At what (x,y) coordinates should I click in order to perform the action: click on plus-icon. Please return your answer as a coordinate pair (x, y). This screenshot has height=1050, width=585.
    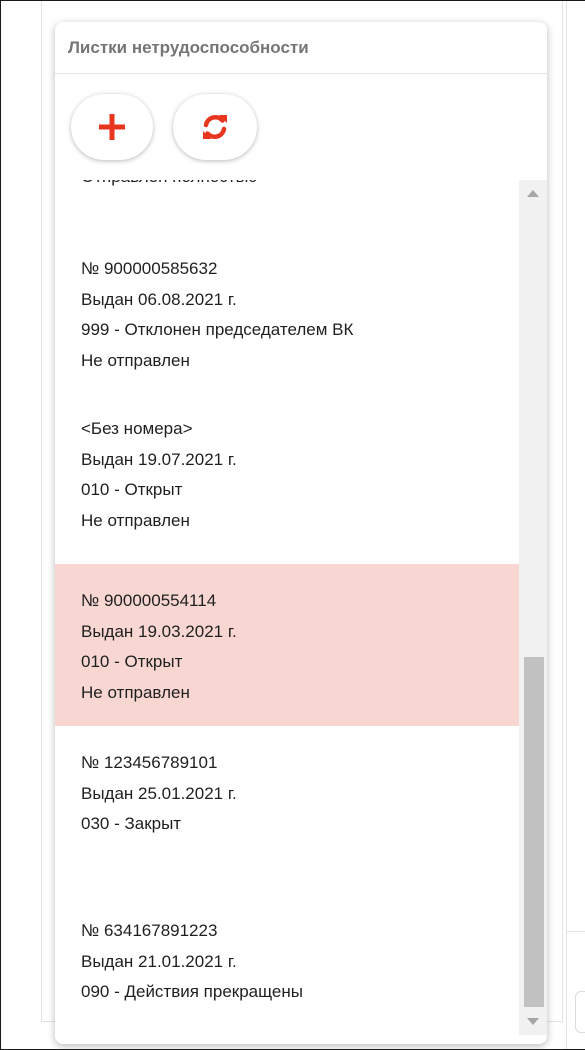
    Looking at the image, I should click on (112, 127).